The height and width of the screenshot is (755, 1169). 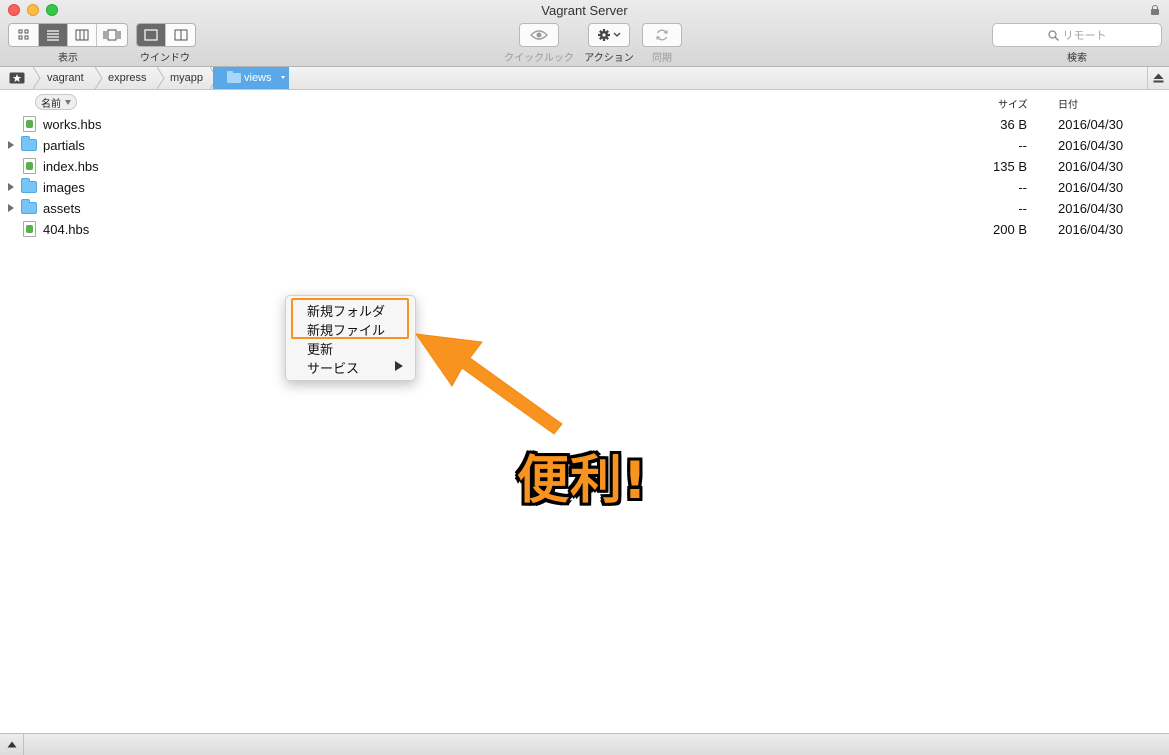 I want to click on table-row: works.hbs 36 B 2016/04/30, so click(x=584, y=124).